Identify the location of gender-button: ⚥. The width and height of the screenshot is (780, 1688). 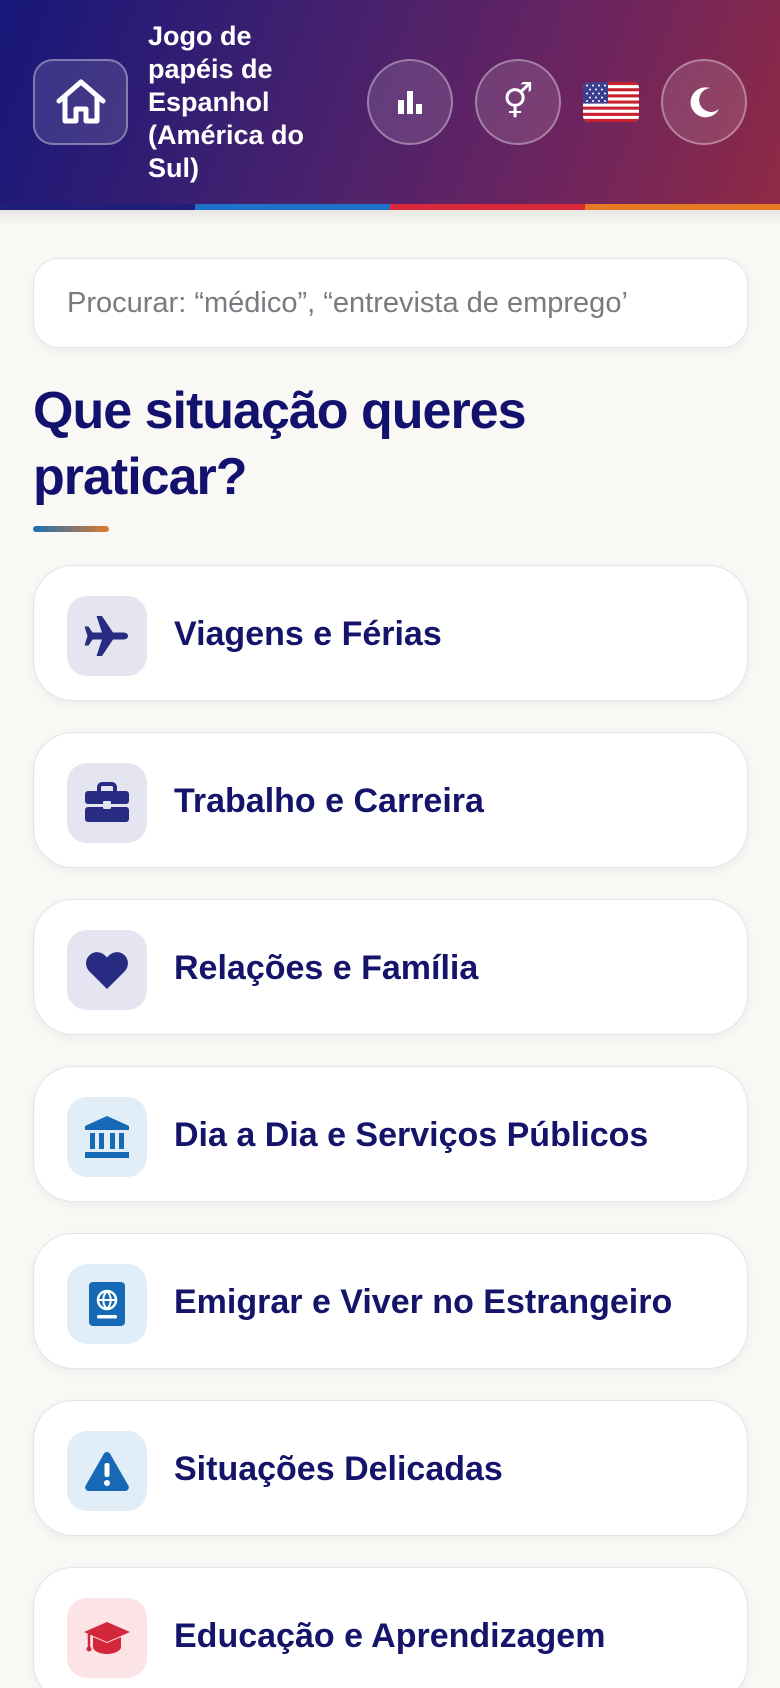
(518, 102).